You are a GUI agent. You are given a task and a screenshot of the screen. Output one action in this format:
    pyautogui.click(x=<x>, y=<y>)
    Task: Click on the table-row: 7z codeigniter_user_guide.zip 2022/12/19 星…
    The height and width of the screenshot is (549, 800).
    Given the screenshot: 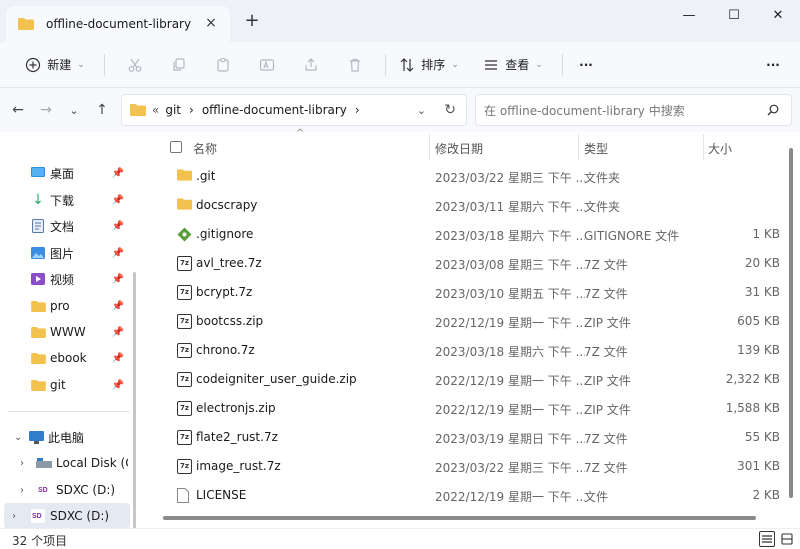 What is the action you would take?
    pyautogui.click(x=468, y=379)
    